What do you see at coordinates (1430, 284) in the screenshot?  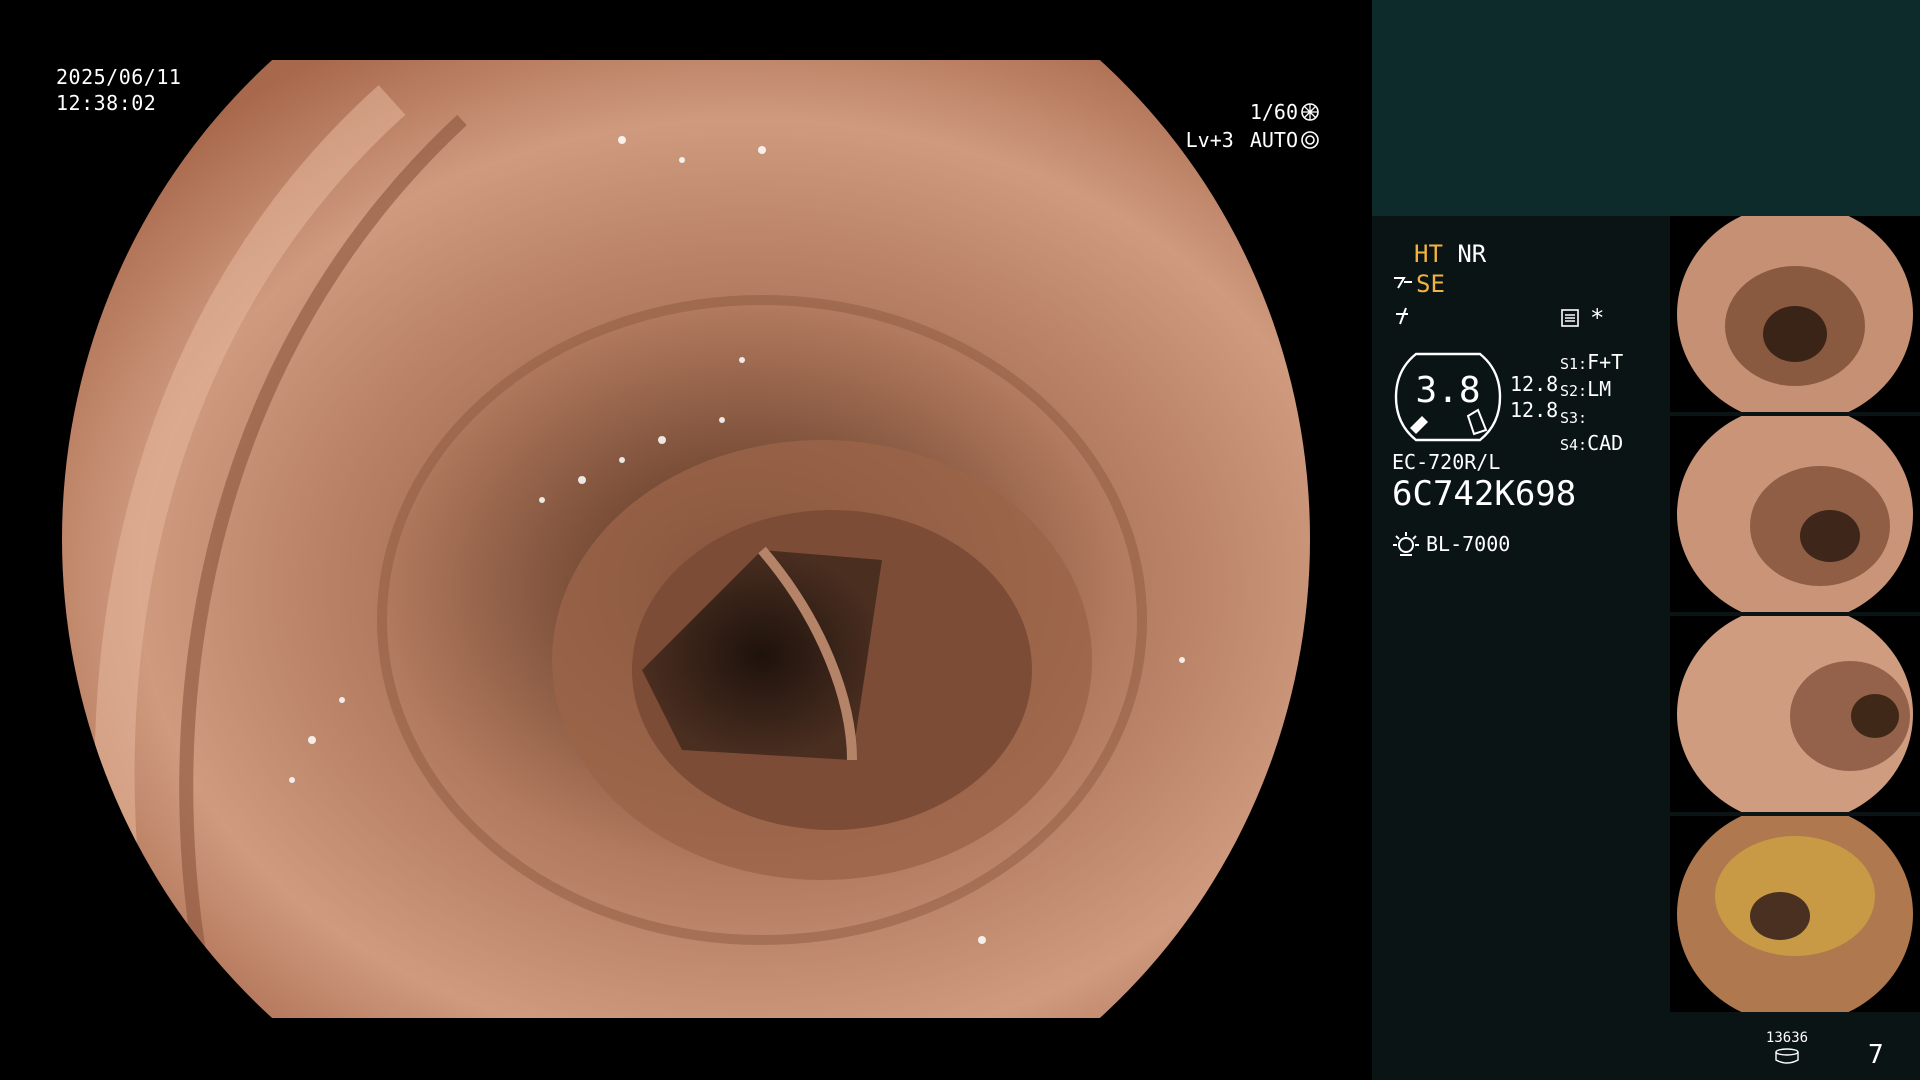 I see `se-label: SE` at bounding box center [1430, 284].